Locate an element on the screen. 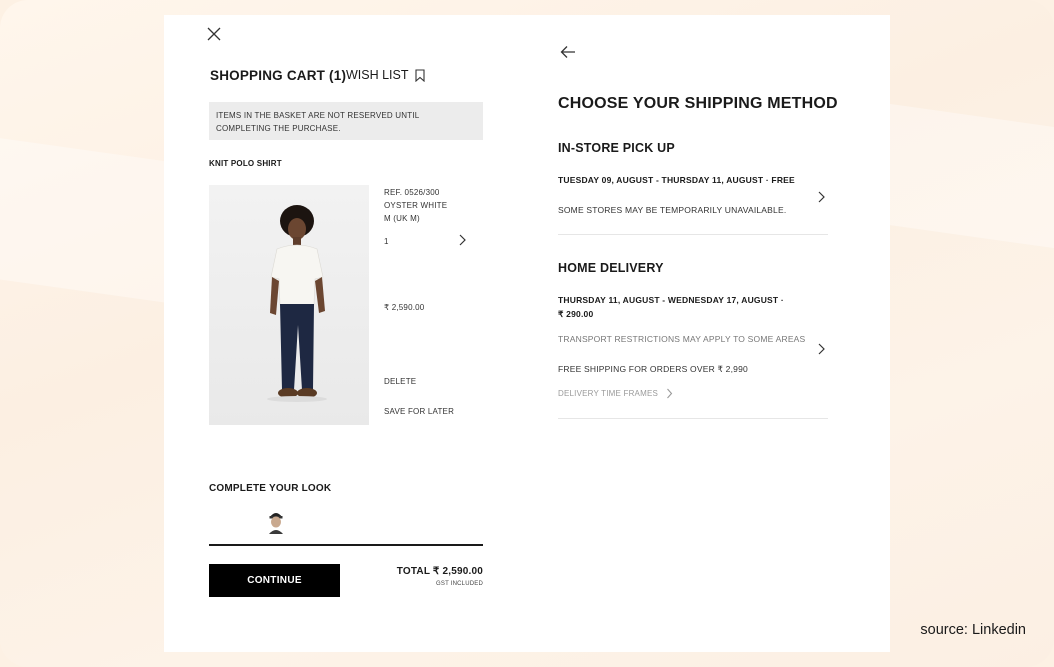  shipping-method-title: CHOOSE YOUR SHIPPING METHOD is located at coordinates (698, 103).